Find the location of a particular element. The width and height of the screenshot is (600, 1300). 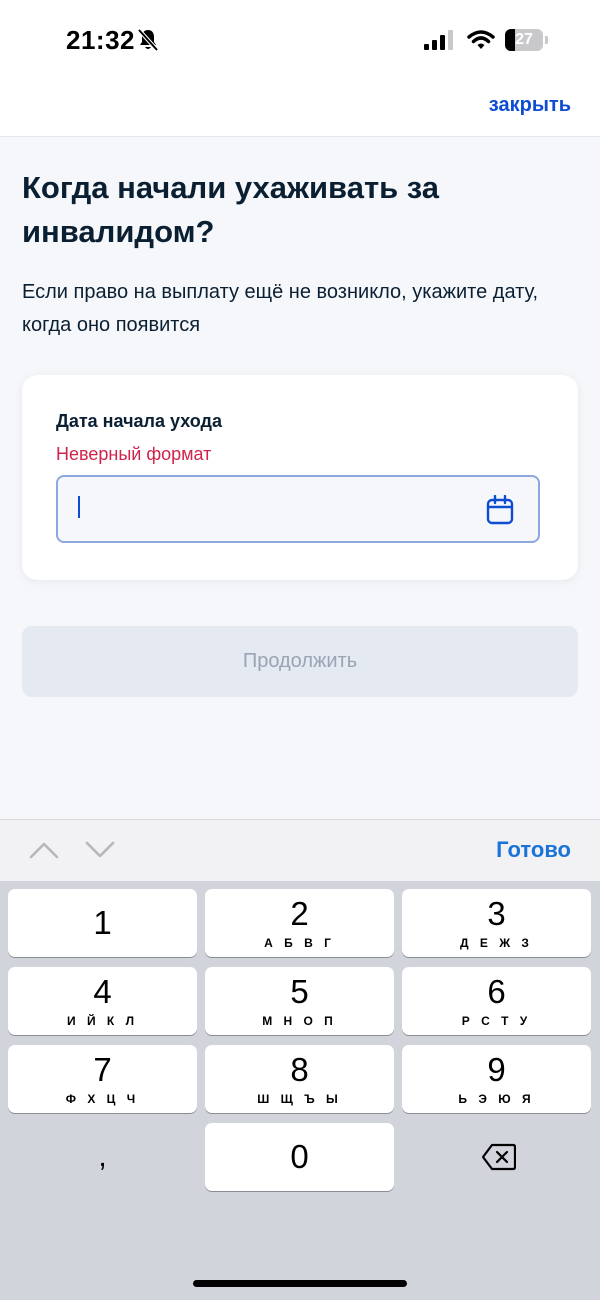

key-digit: 5 is located at coordinates (299, 991).